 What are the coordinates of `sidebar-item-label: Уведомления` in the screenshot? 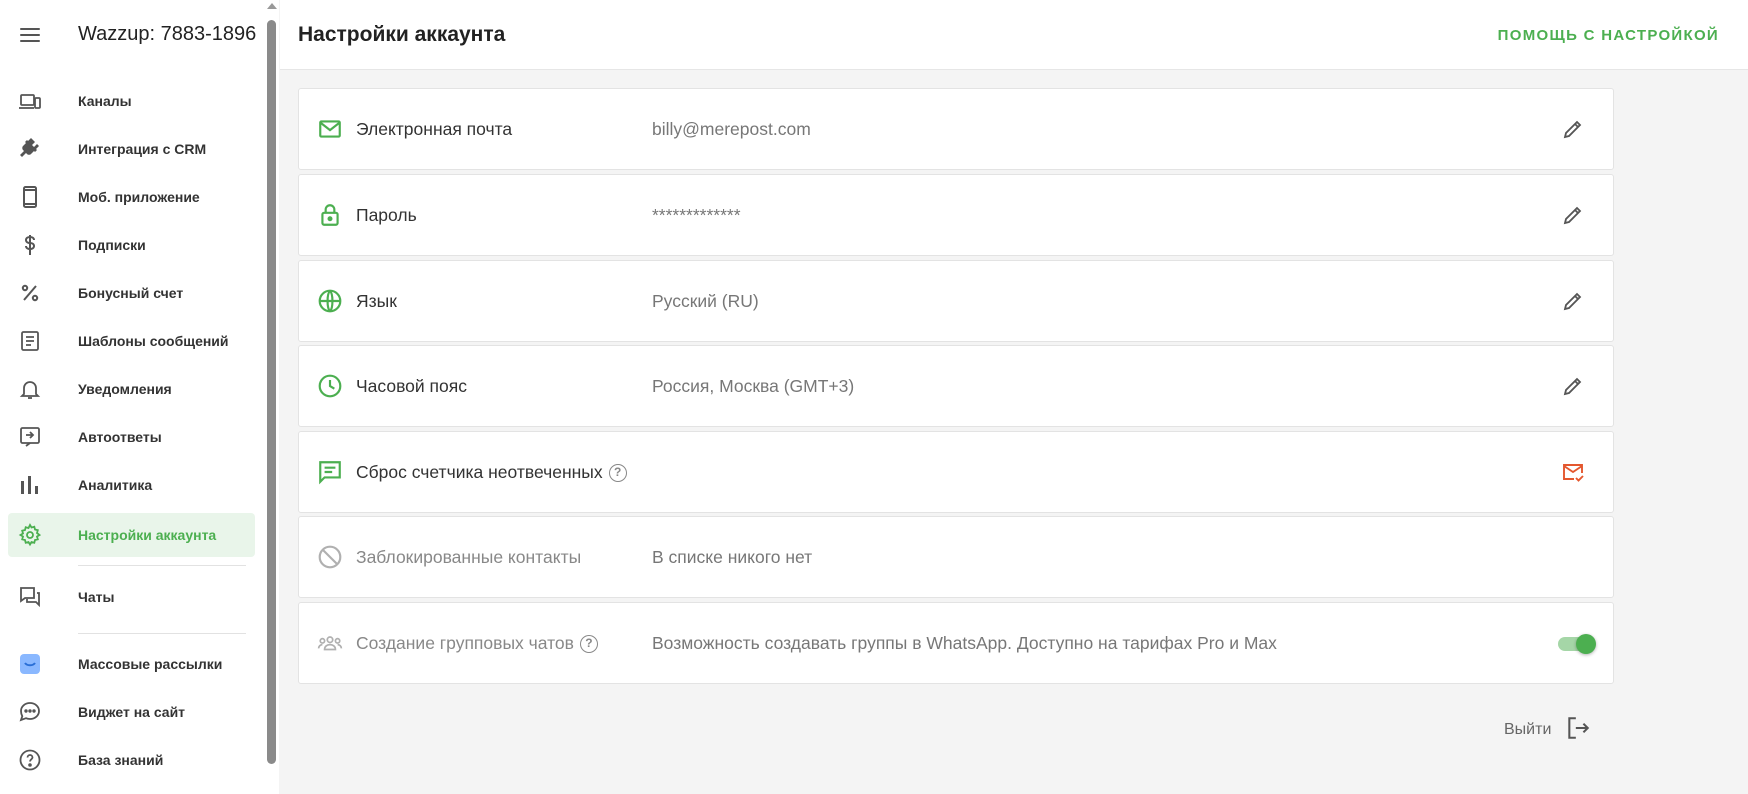 It's located at (125, 389).